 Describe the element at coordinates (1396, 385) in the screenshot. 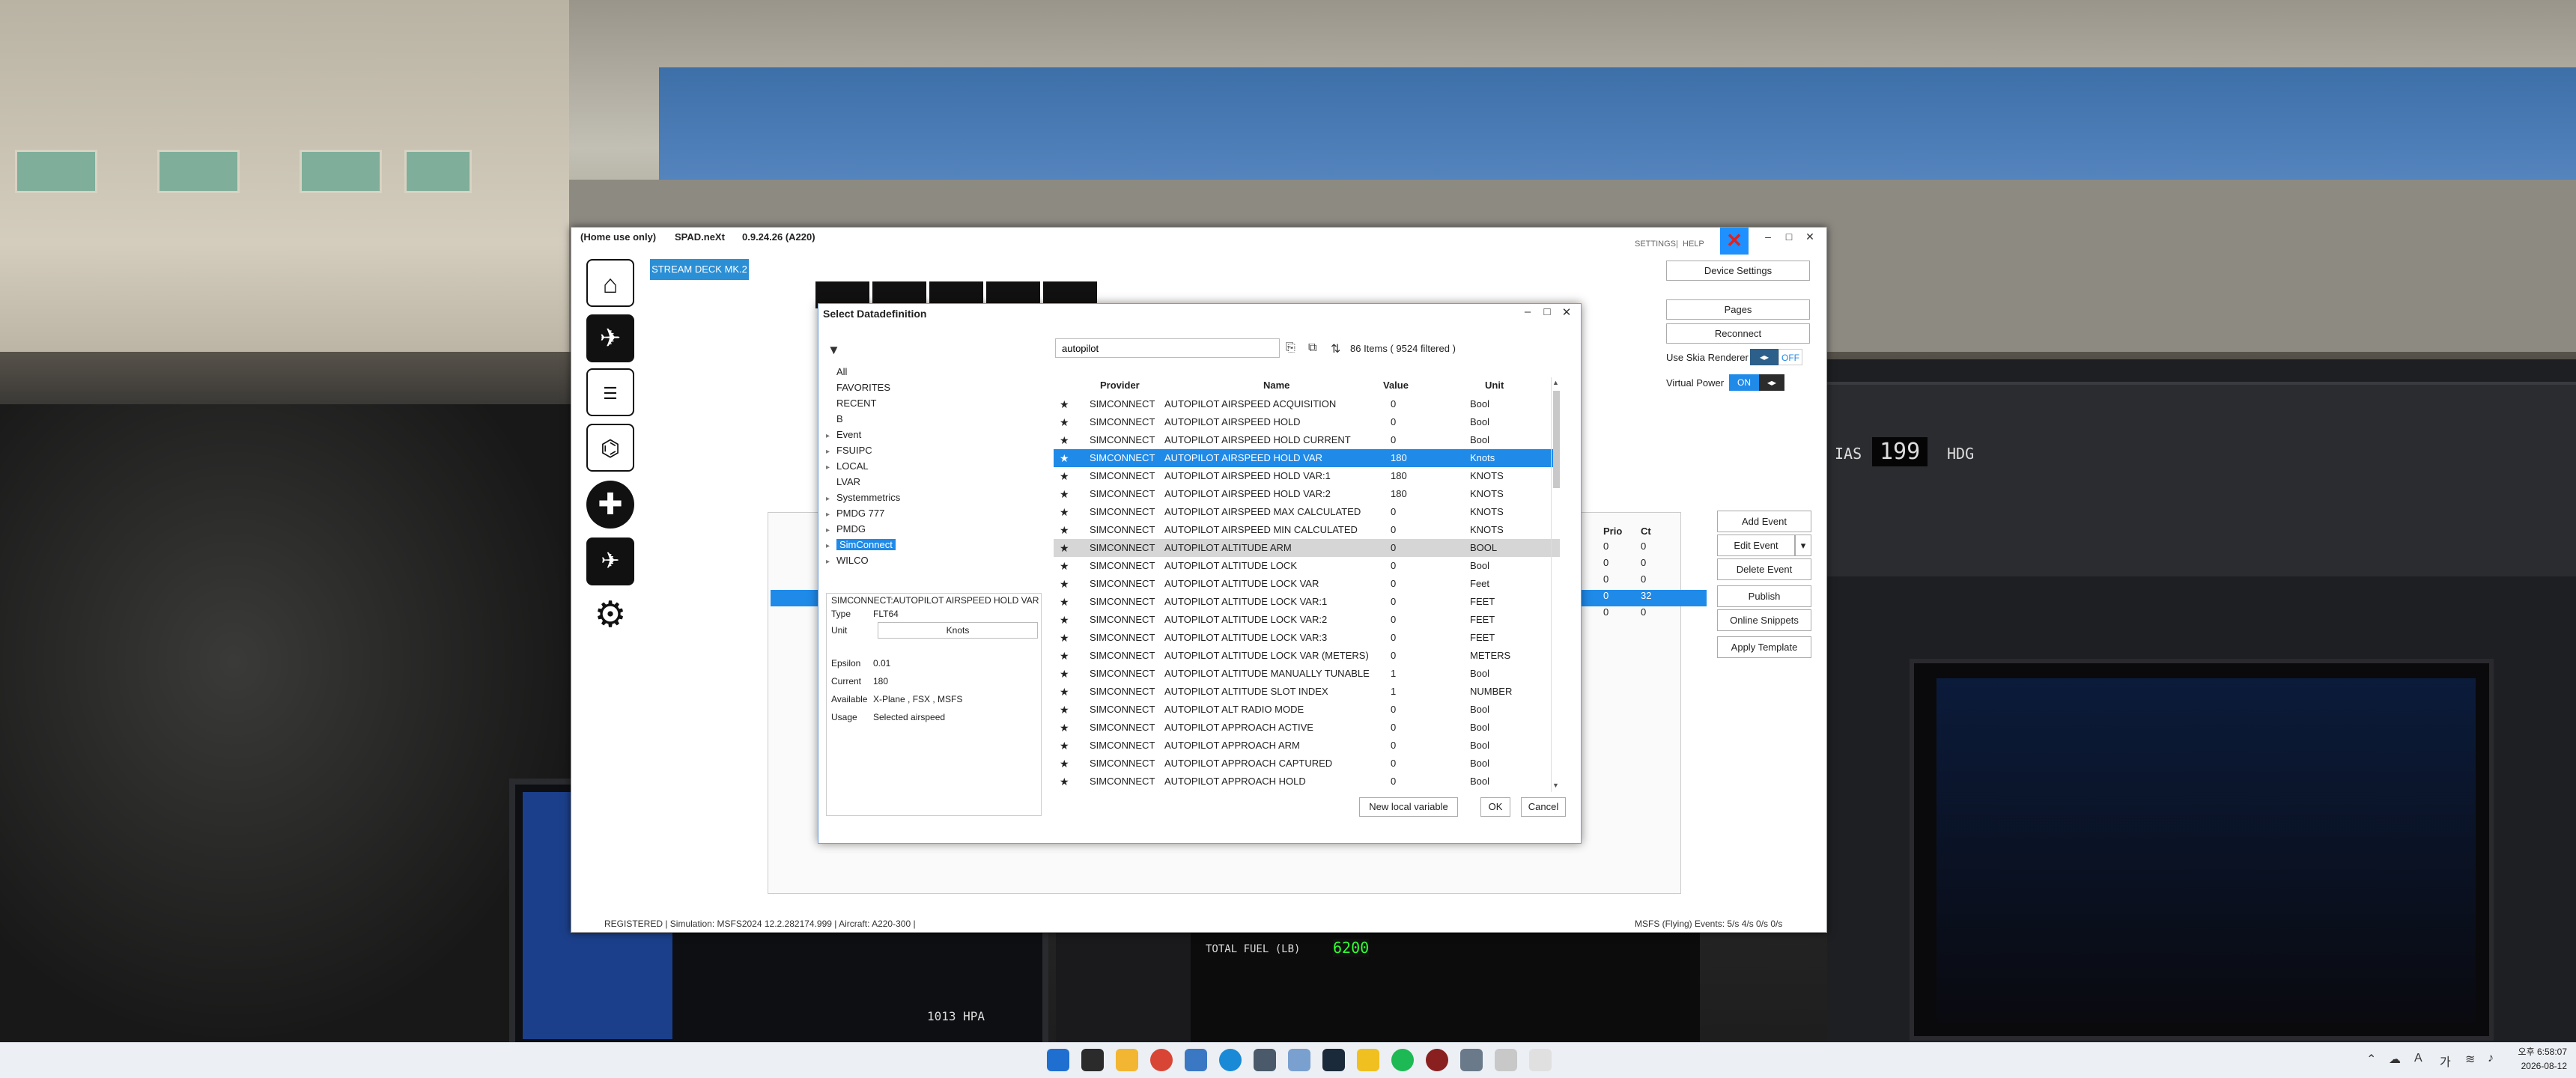

I see `value-header: Value` at that location.